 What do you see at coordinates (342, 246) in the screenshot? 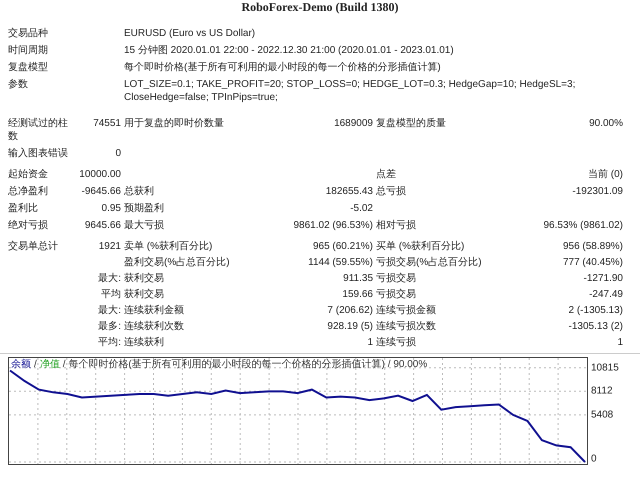
I see `stat-value: 965 (60.21%)` at bounding box center [342, 246].